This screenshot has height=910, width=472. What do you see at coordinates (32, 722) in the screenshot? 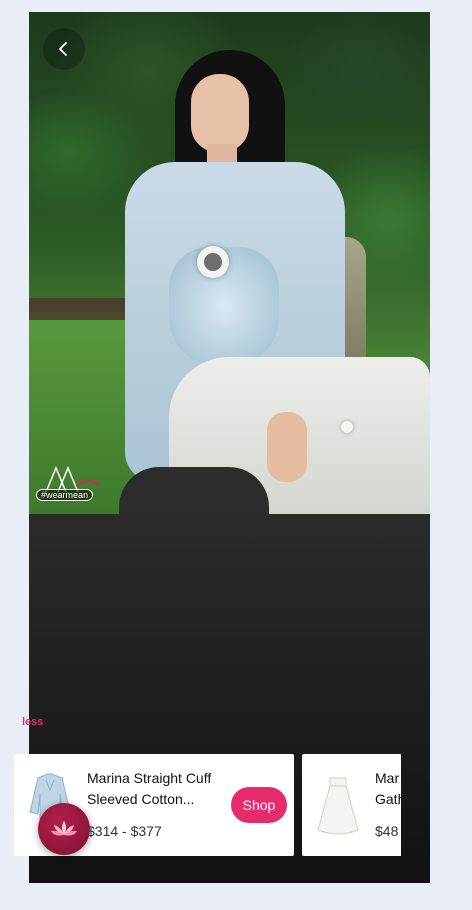
I see `less-link: less` at bounding box center [32, 722].